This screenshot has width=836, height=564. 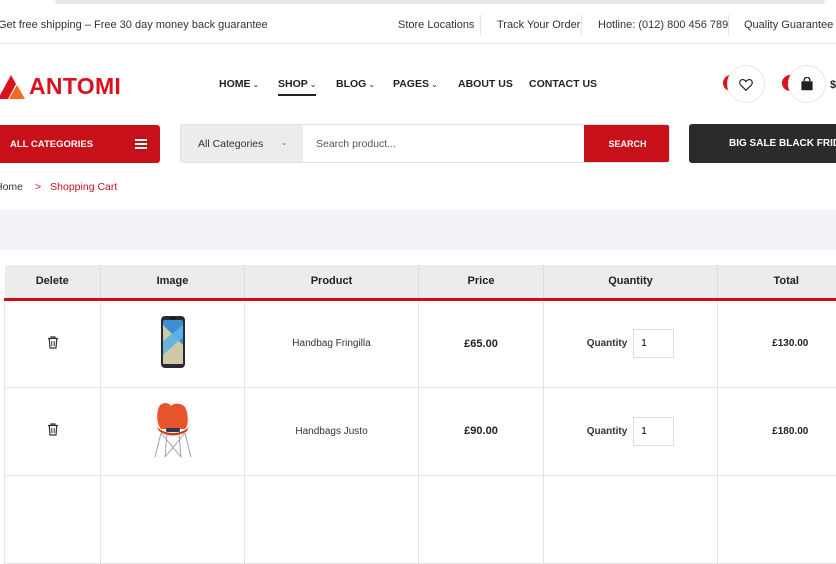 I want to click on sale-banner: BIG SALE BLACK FRIDAY, so click(x=762, y=143).